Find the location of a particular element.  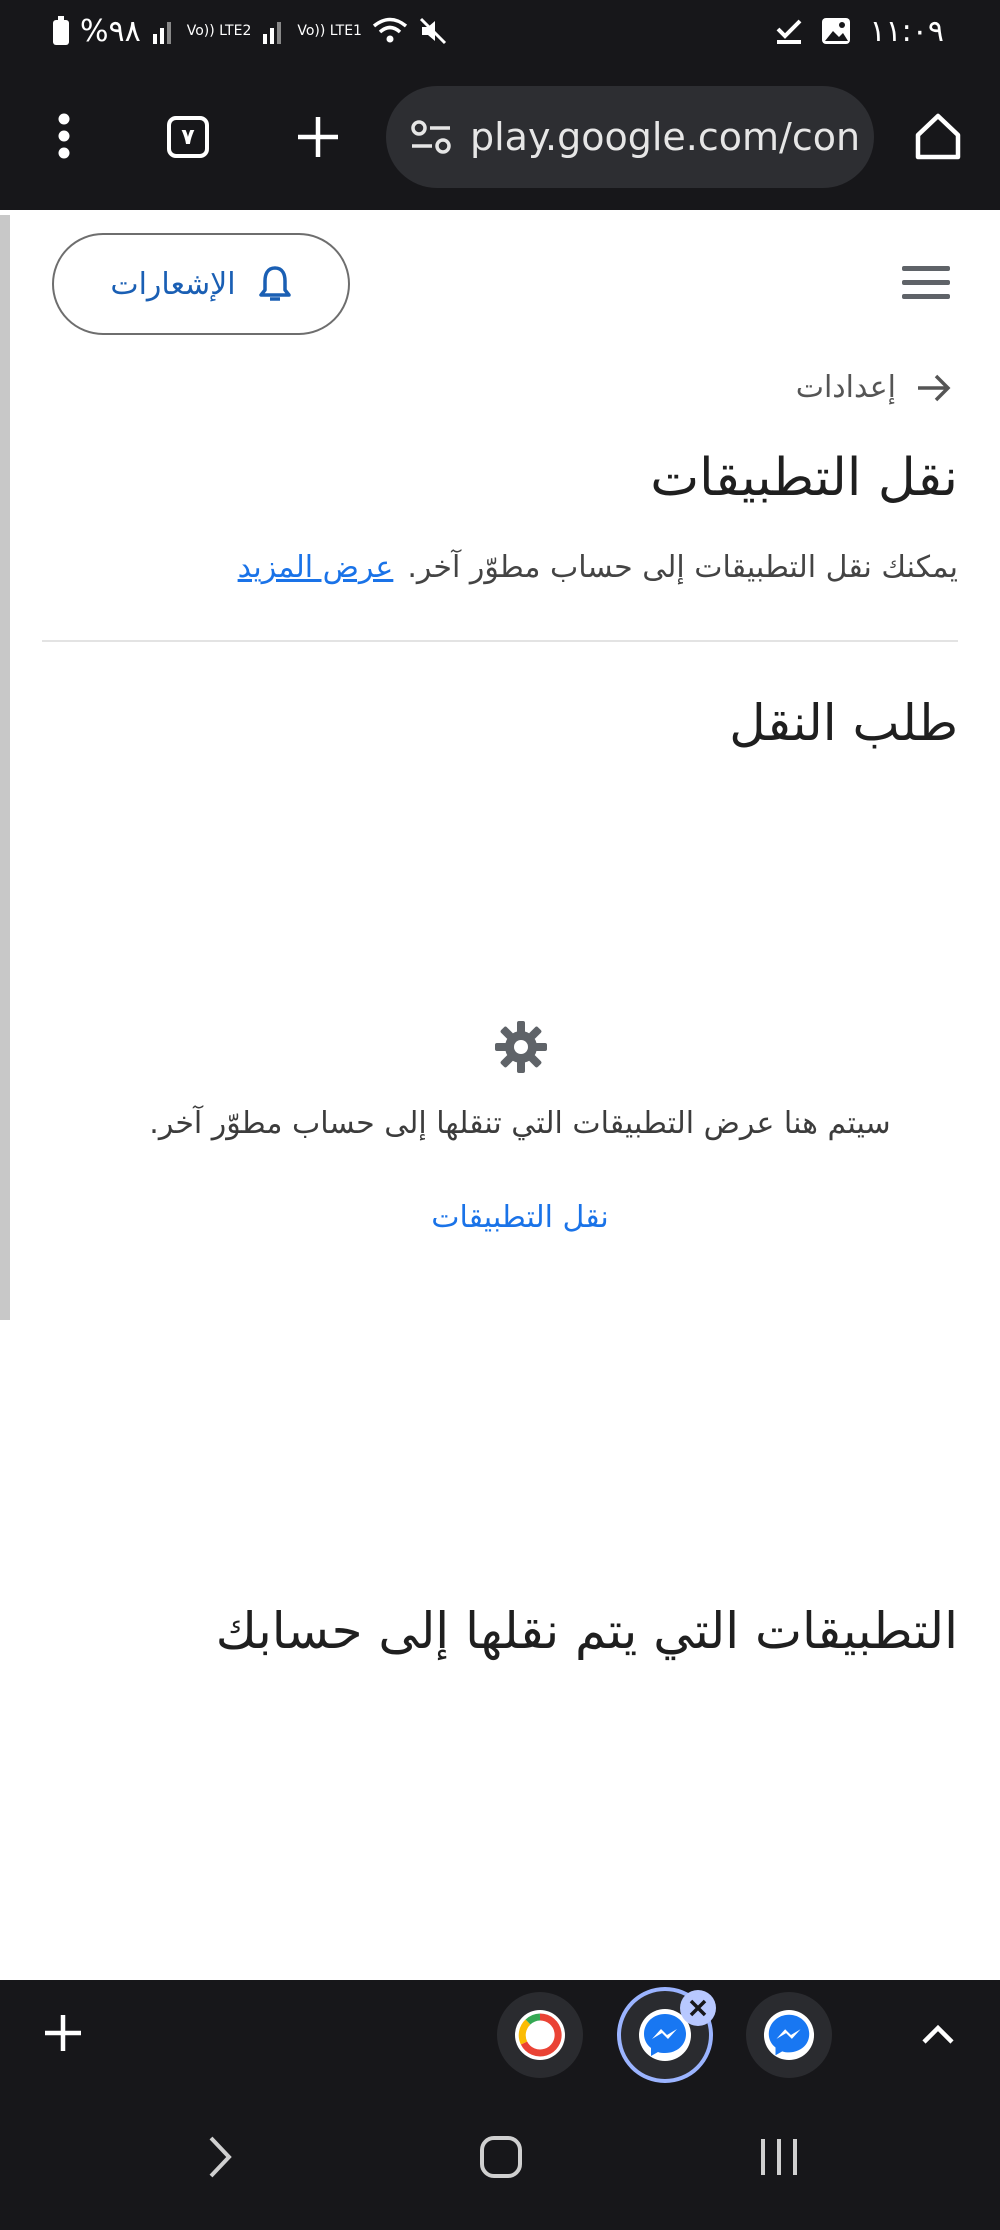

status-left-group: %٩٨ Vo)) LTE2 Vo)) LTE1 is located at coordinates (250, 31).